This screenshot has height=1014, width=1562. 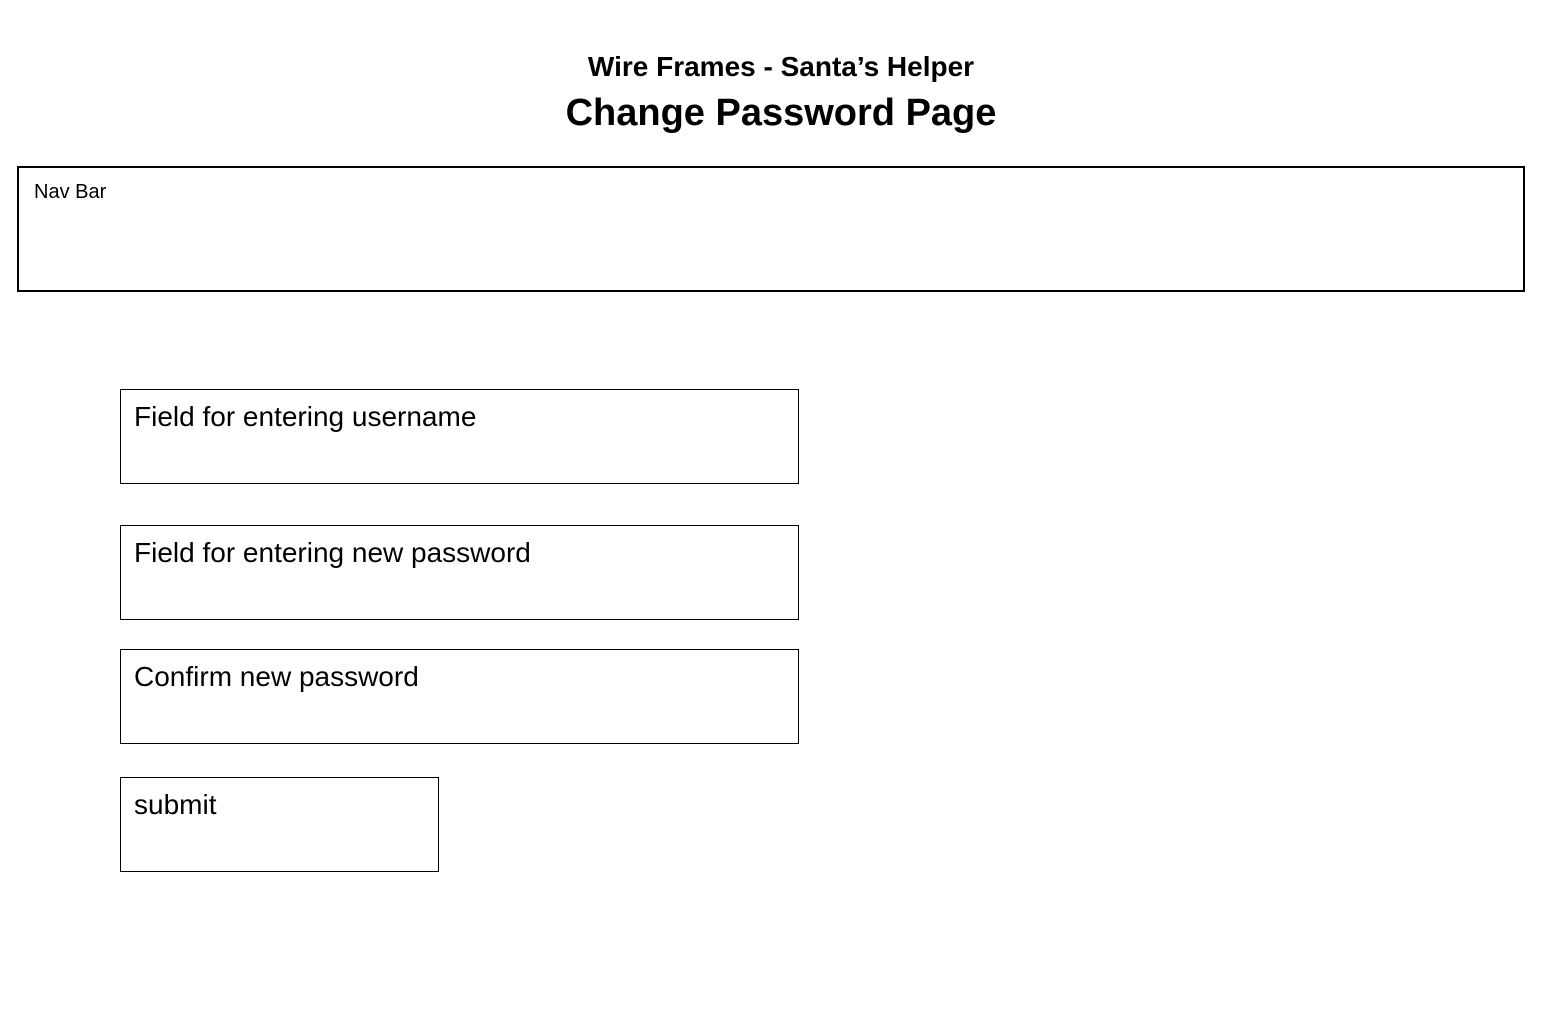 What do you see at coordinates (332, 552) in the screenshot?
I see `new-password-field-label: Field for entering new password` at bounding box center [332, 552].